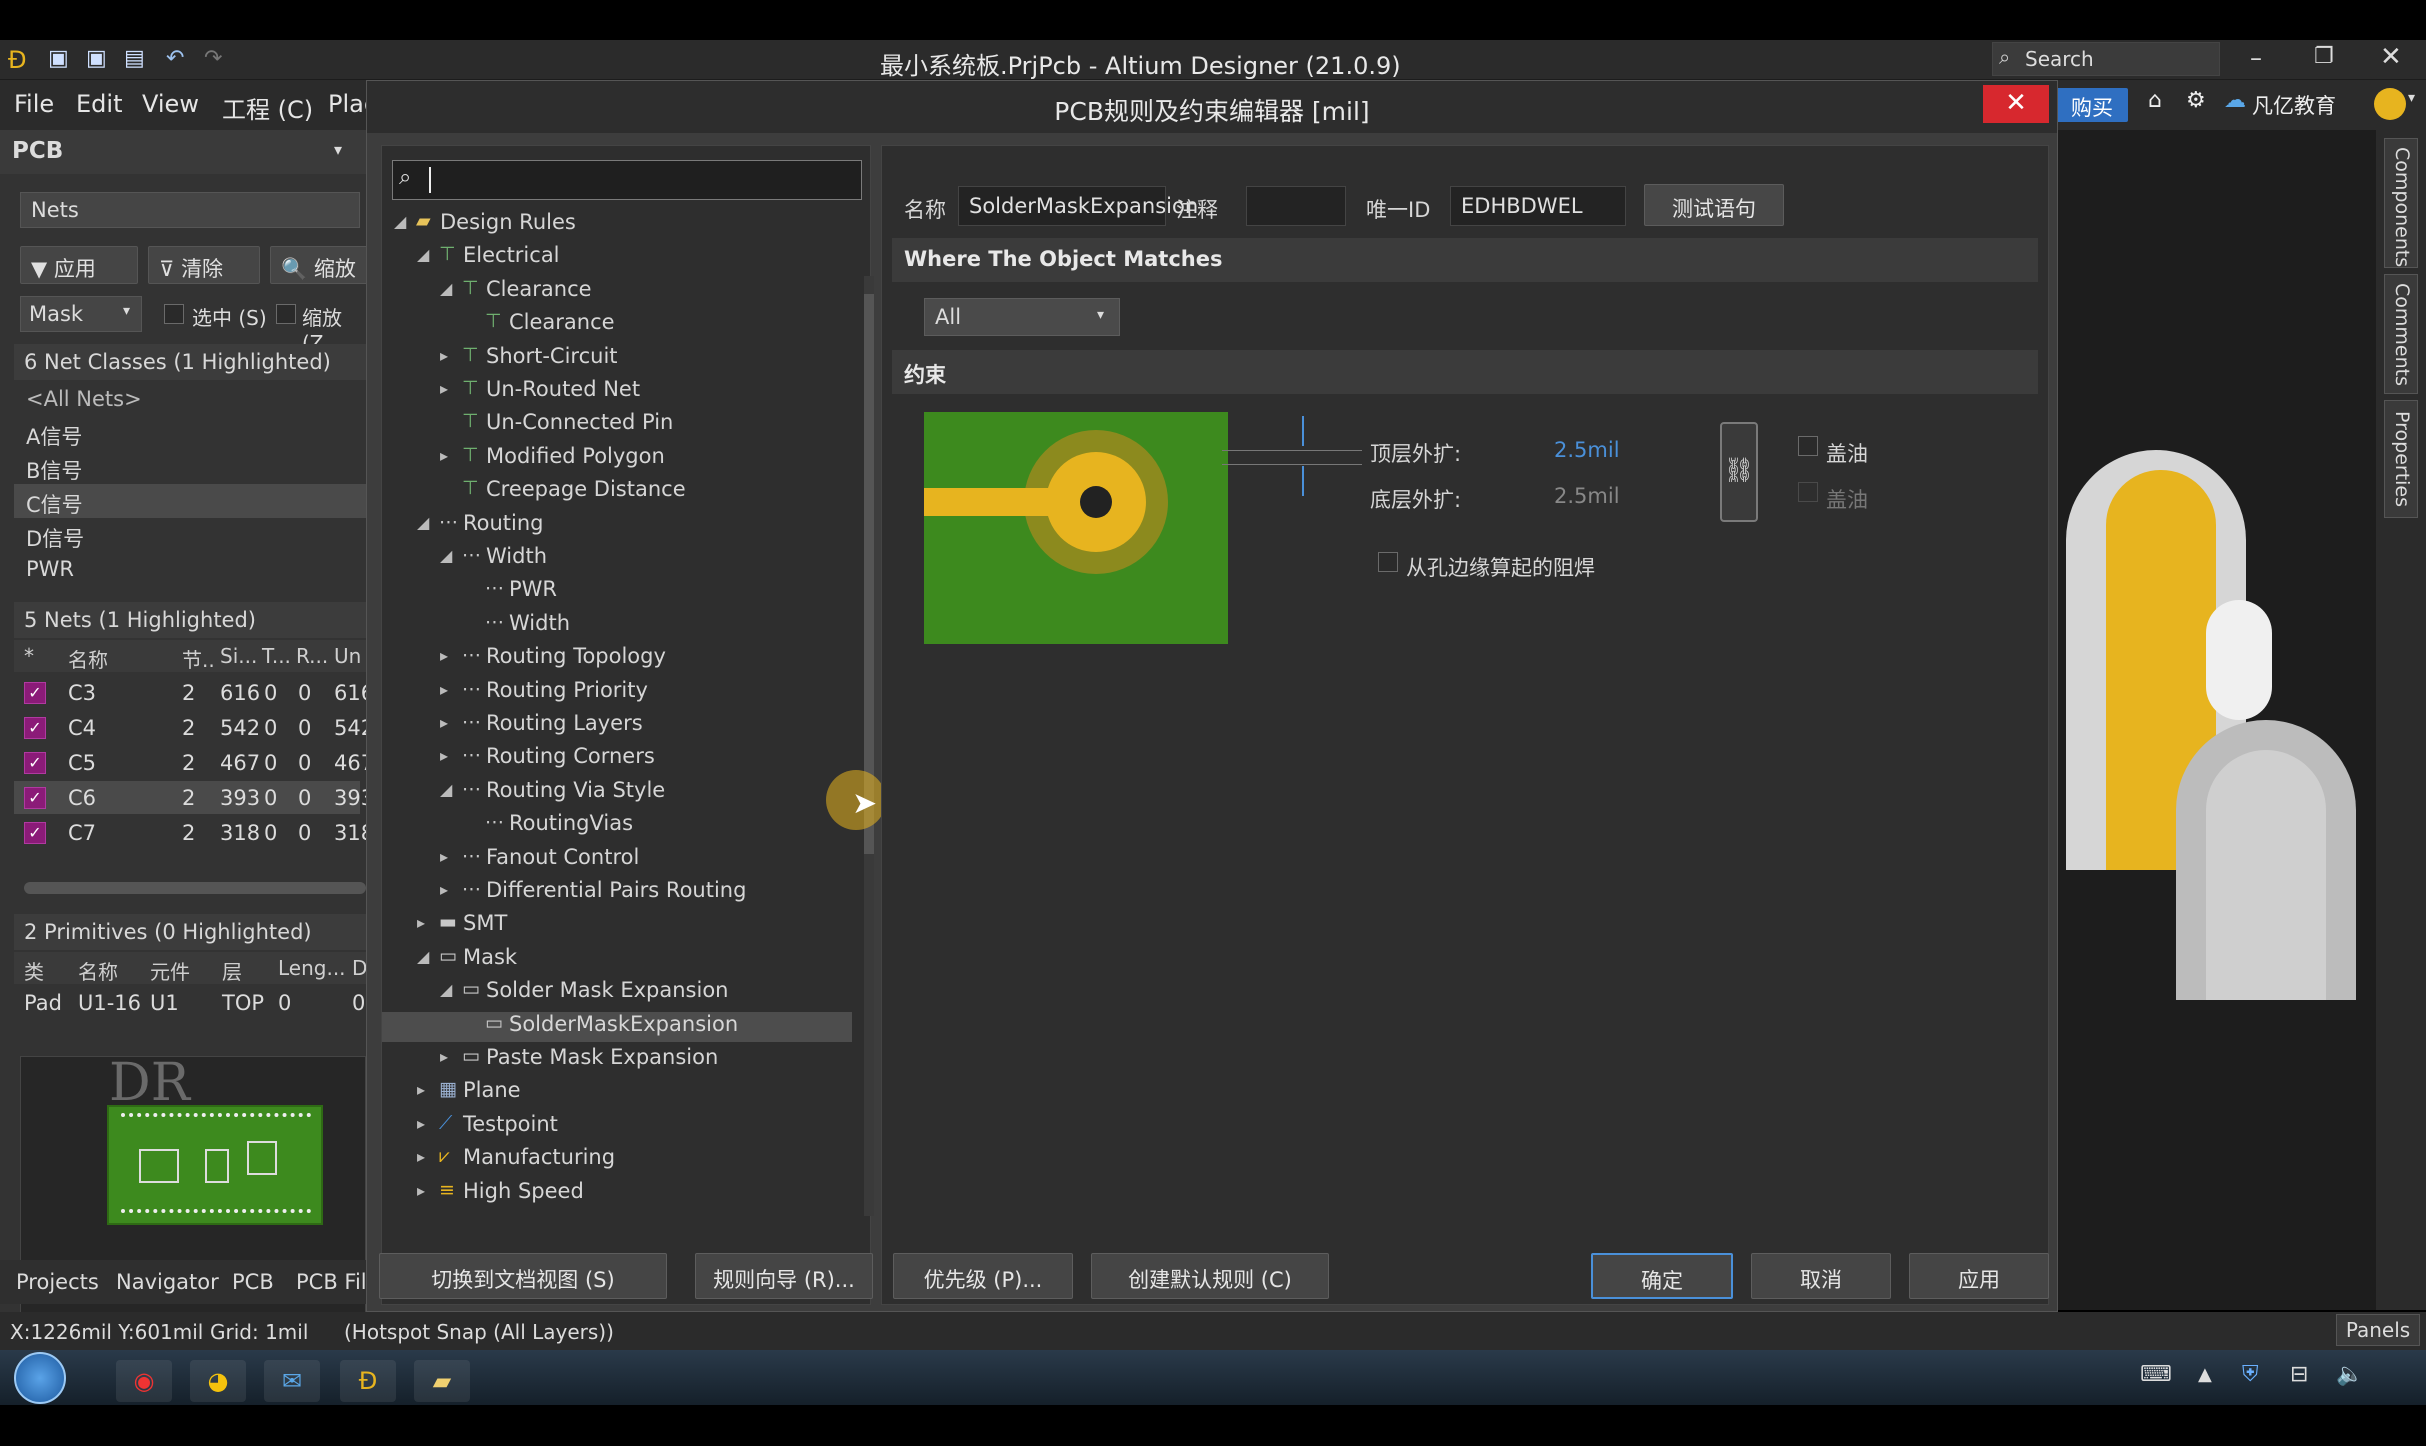 Image resolution: width=2426 pixels, height=1446 pixels. What do you see at coordinates (134, 58) in the screenshot?
I see `open-icon: ▤` at bounding box center [134, 58].